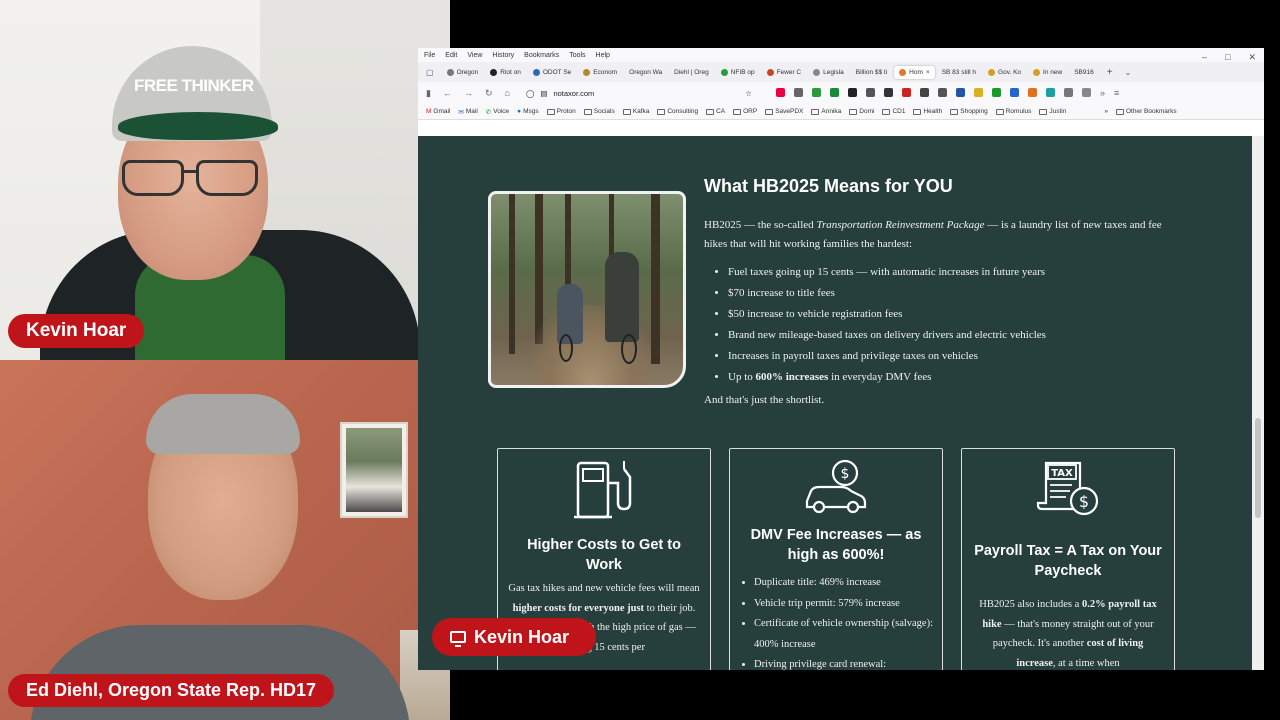 The image size is (1280, 720). Describe the element at coordinates (430, 72) in the screenshot. I see `tab-list-icon: ▢` at that location.